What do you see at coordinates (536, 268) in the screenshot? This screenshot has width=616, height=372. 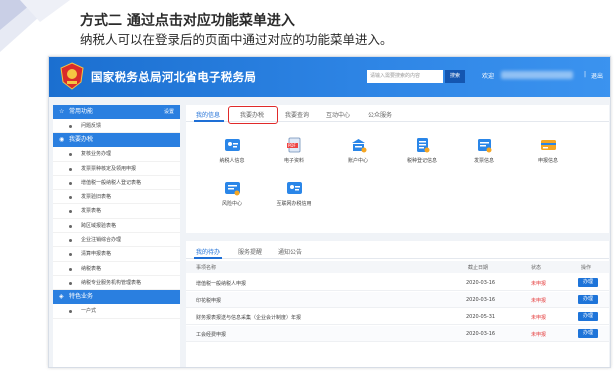 I see `column-header: 状态` at bounding box center [536, 268].